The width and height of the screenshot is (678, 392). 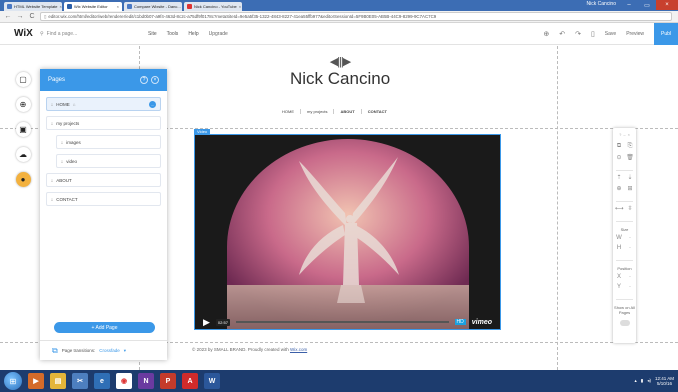 I want to click on site-nav-item: ABOUT, so click(x=346, y=111).